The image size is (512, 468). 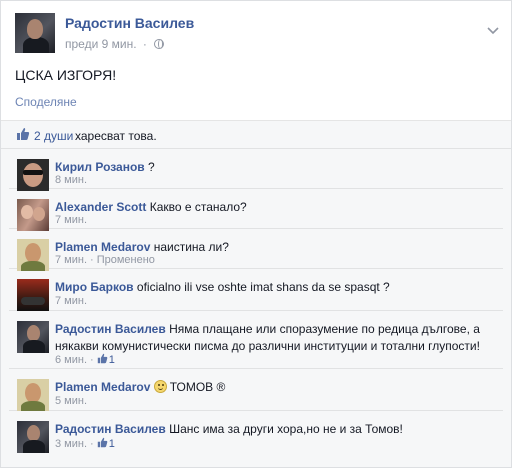 I want to click on commenter-name: Миро Барков, so click(x=94, y=287).